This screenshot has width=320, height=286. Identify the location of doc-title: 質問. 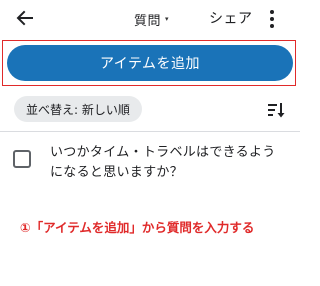
(148, 21).